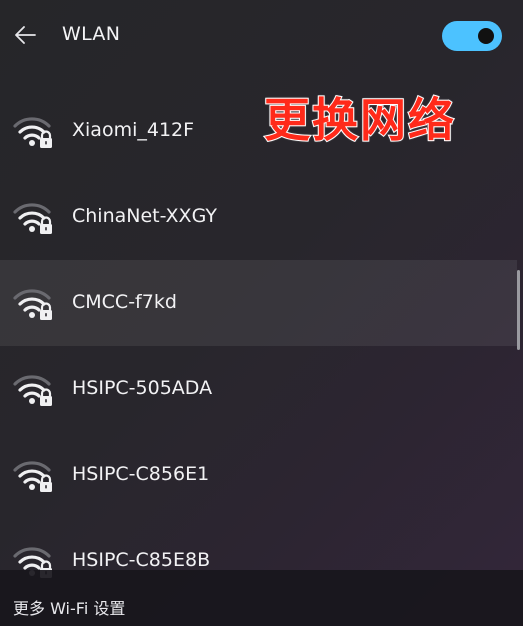  I want to click on network-name: ChinaNet-XXGY, so click(144, 216).